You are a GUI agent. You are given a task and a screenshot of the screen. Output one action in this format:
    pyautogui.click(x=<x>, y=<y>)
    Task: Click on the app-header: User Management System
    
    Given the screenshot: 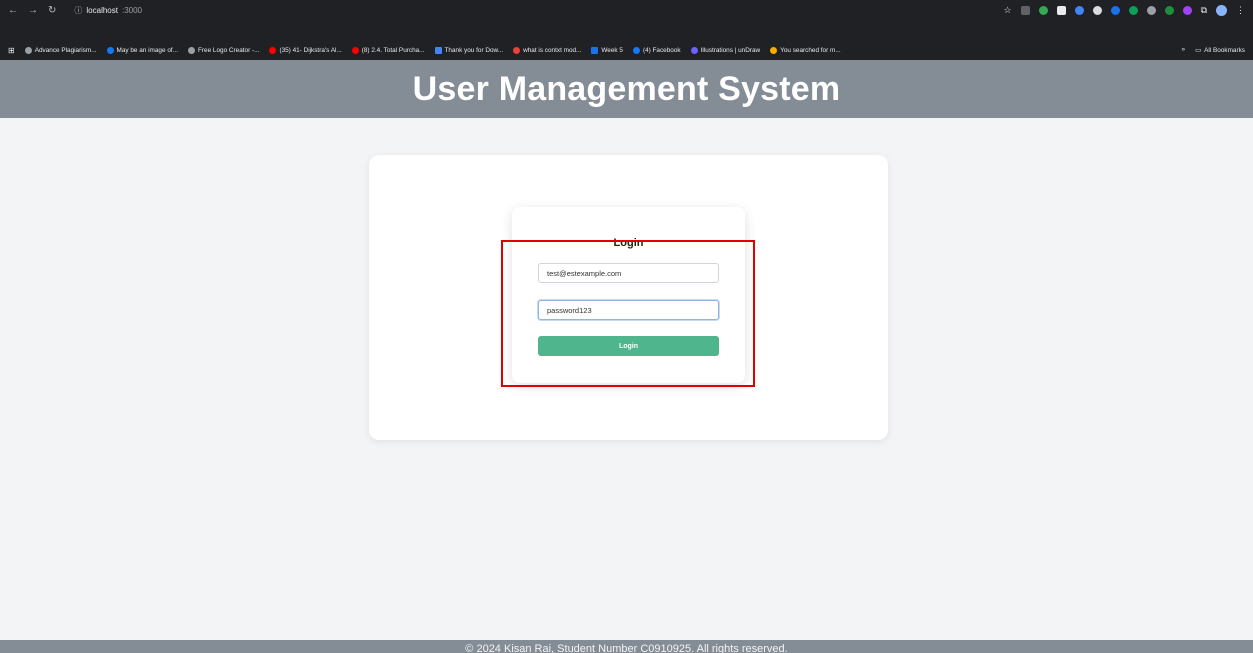 What is the action you would take?
    pyautogui.click(x=626, y=89)
    